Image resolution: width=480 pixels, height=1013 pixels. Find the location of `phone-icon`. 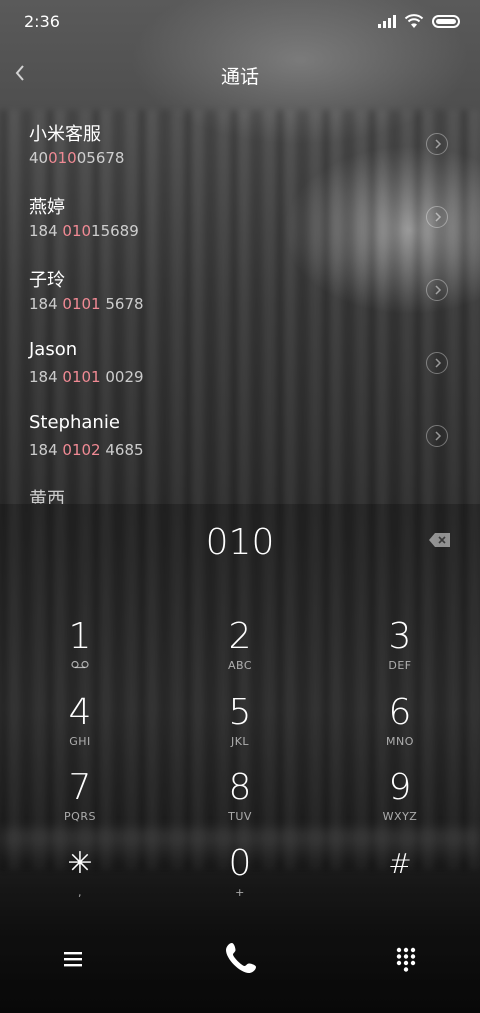

phone-icon is located at coordinates (241, 958).